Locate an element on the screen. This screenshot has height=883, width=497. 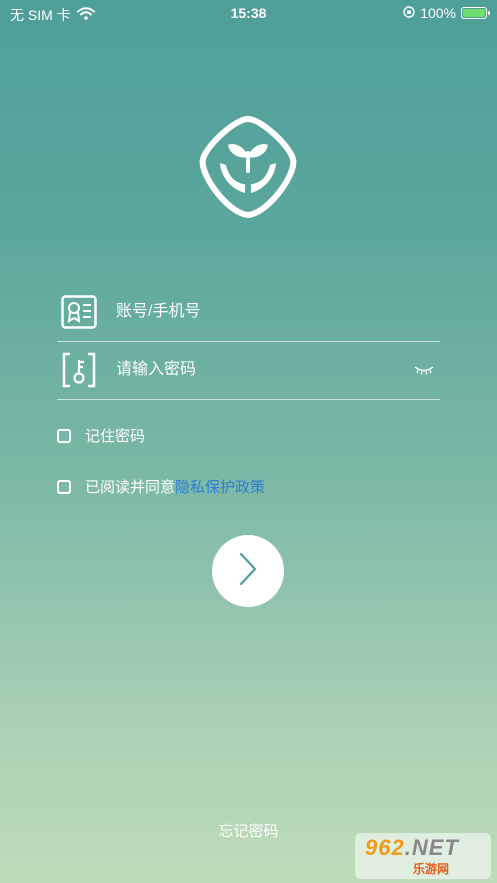
status-right: 100% is located at coordinates (446, 13).